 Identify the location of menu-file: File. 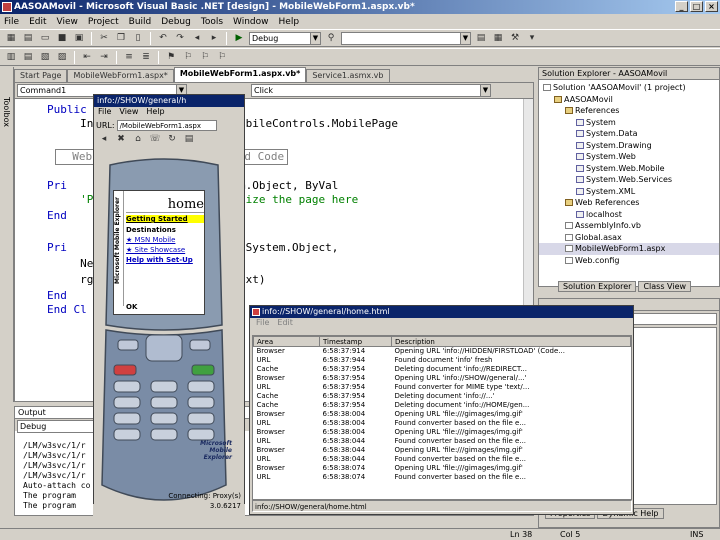
(11, 22).